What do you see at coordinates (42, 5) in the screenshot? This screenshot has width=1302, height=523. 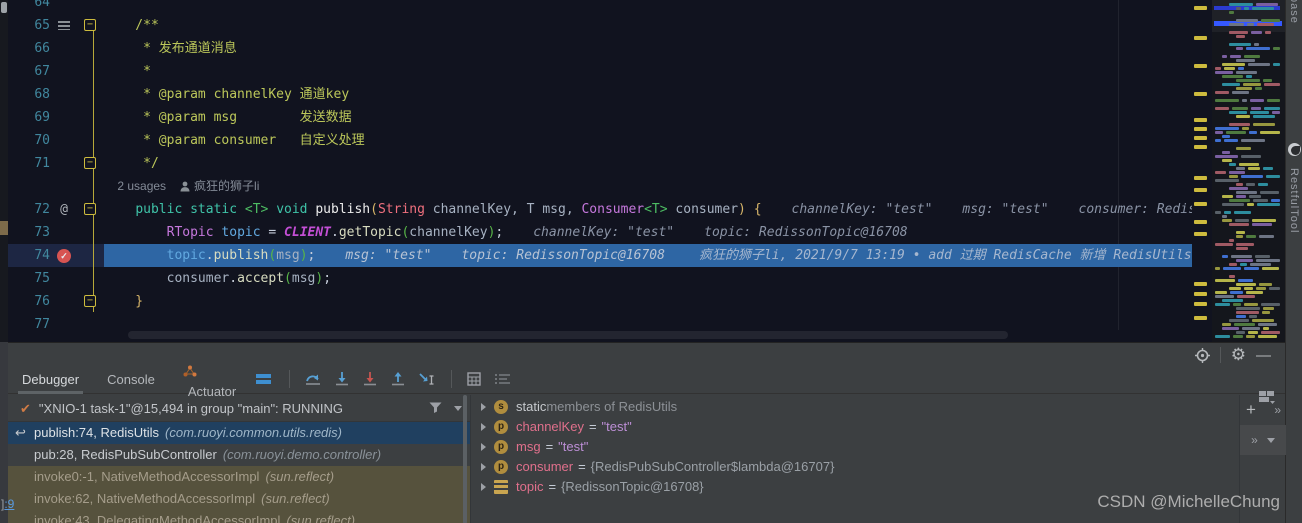 I see `line-number: 64` at bounding box center [42, 5].